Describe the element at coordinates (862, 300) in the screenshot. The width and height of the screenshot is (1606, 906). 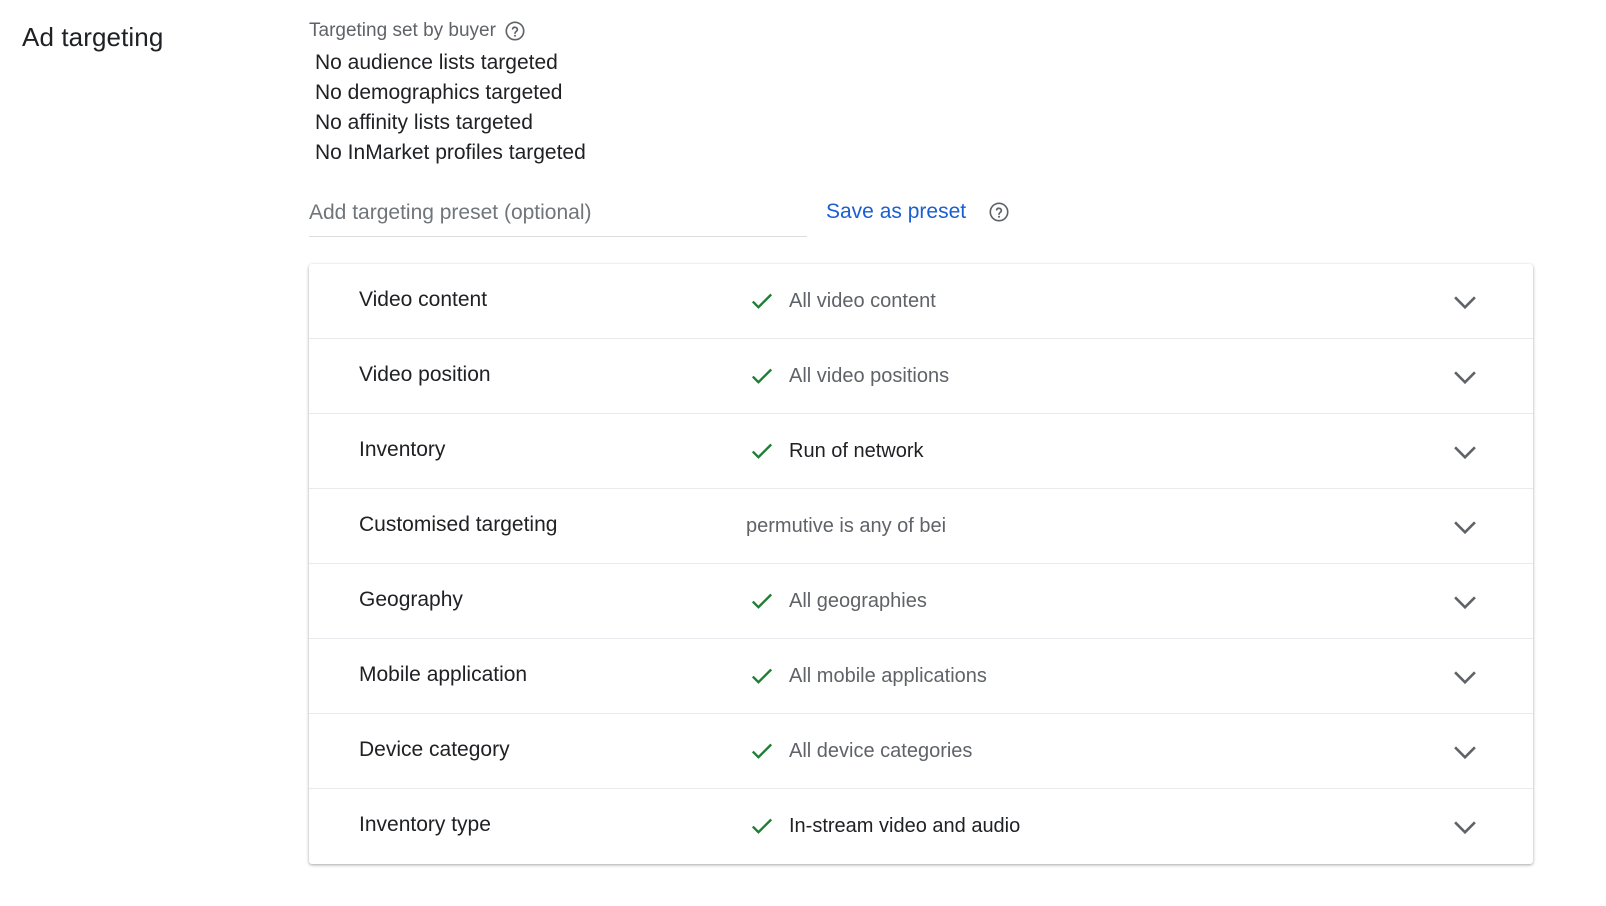
I see `targeting-row-value-text: All video content` at that location.